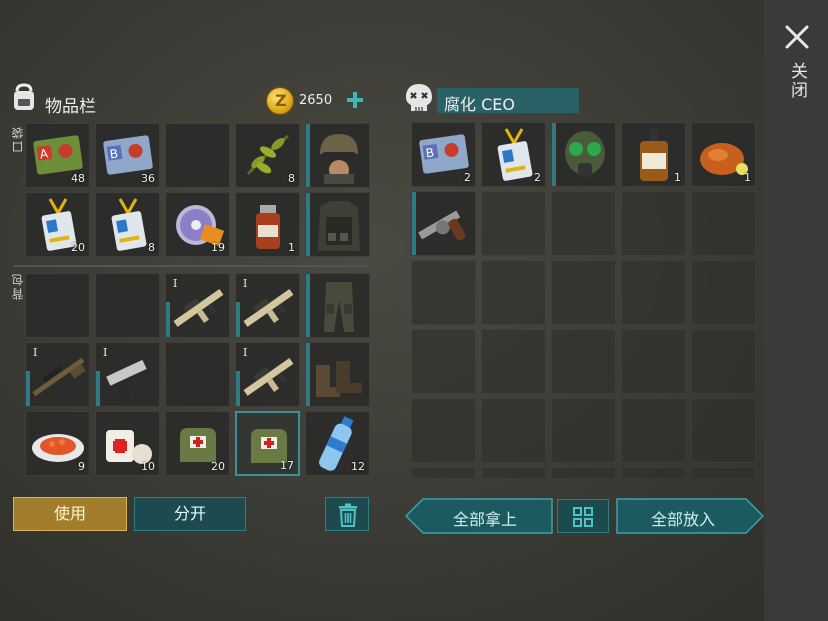  What do you see at coordinates (797, 81) in the screenshot?
I see `close-label: 关闭` at bounding box center [797, 81].